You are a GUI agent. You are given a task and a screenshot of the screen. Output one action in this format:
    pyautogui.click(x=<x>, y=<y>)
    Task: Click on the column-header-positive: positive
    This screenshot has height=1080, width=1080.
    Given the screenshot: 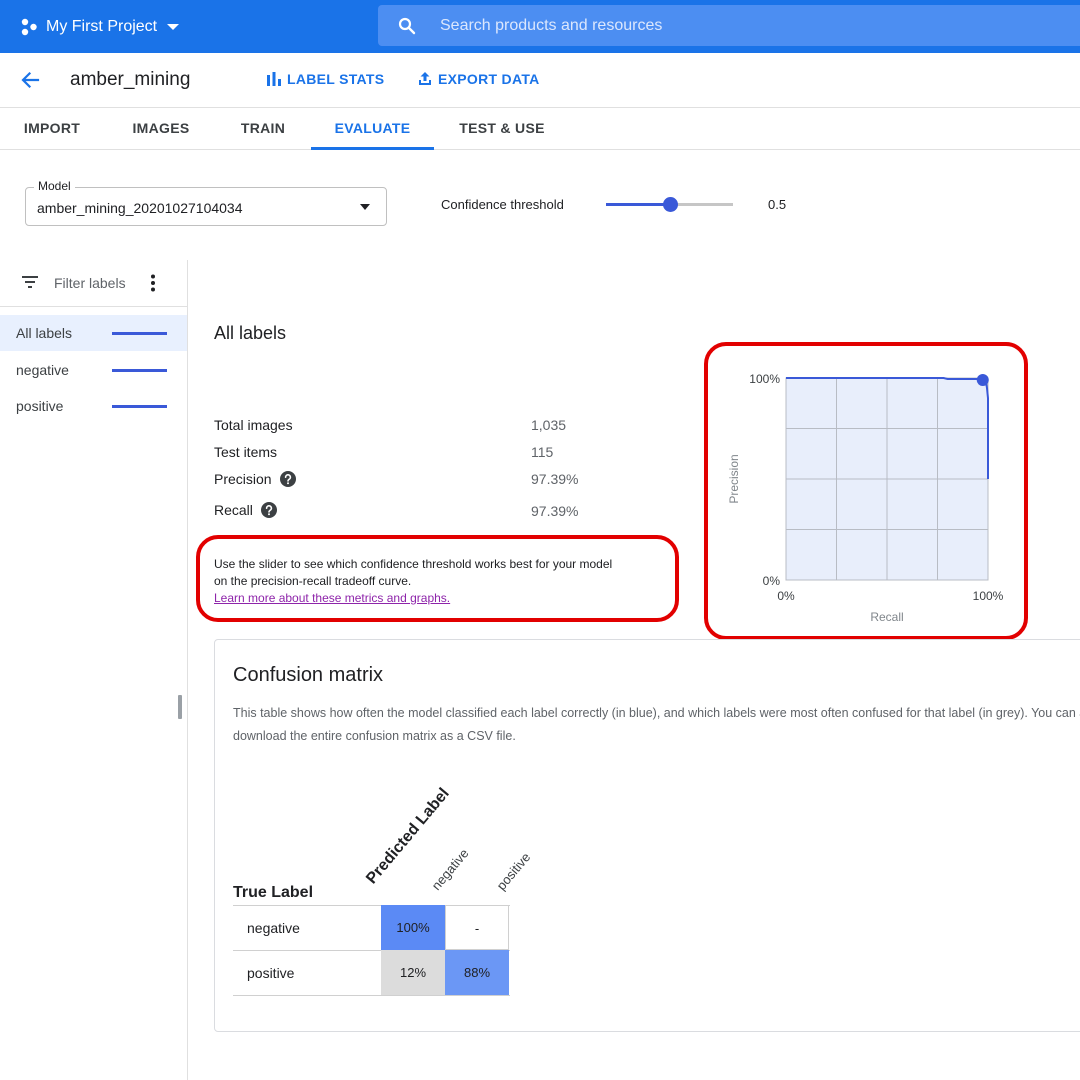 What is the action you would take?
    pyautogui.click(x=513, y=871)
    